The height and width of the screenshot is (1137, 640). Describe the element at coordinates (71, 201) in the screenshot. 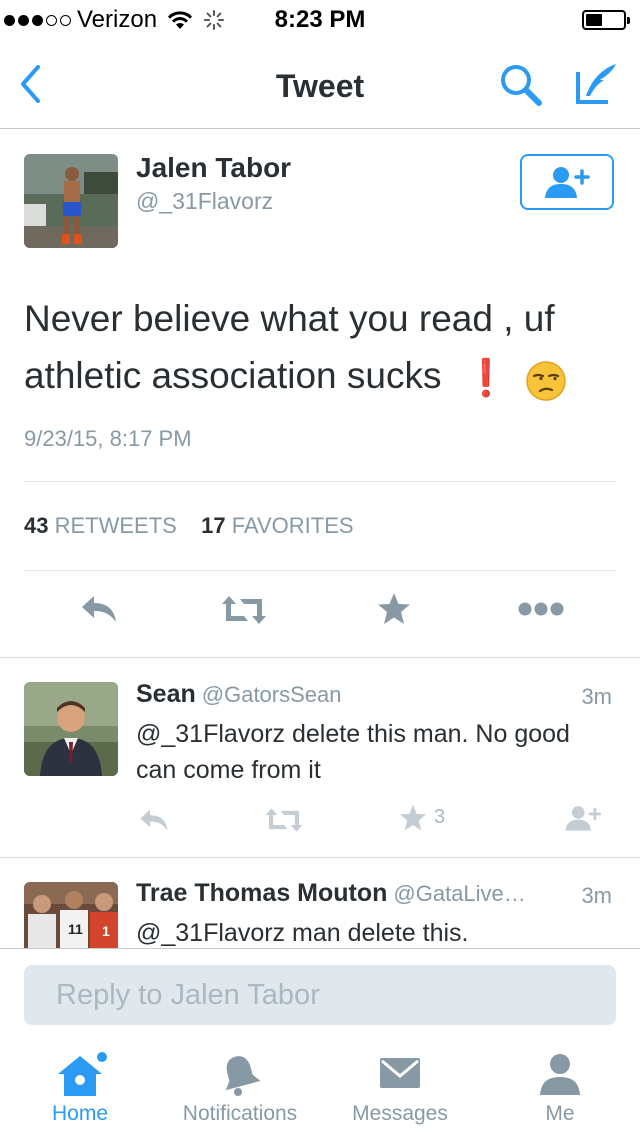

I see `author-avatar` at that location.